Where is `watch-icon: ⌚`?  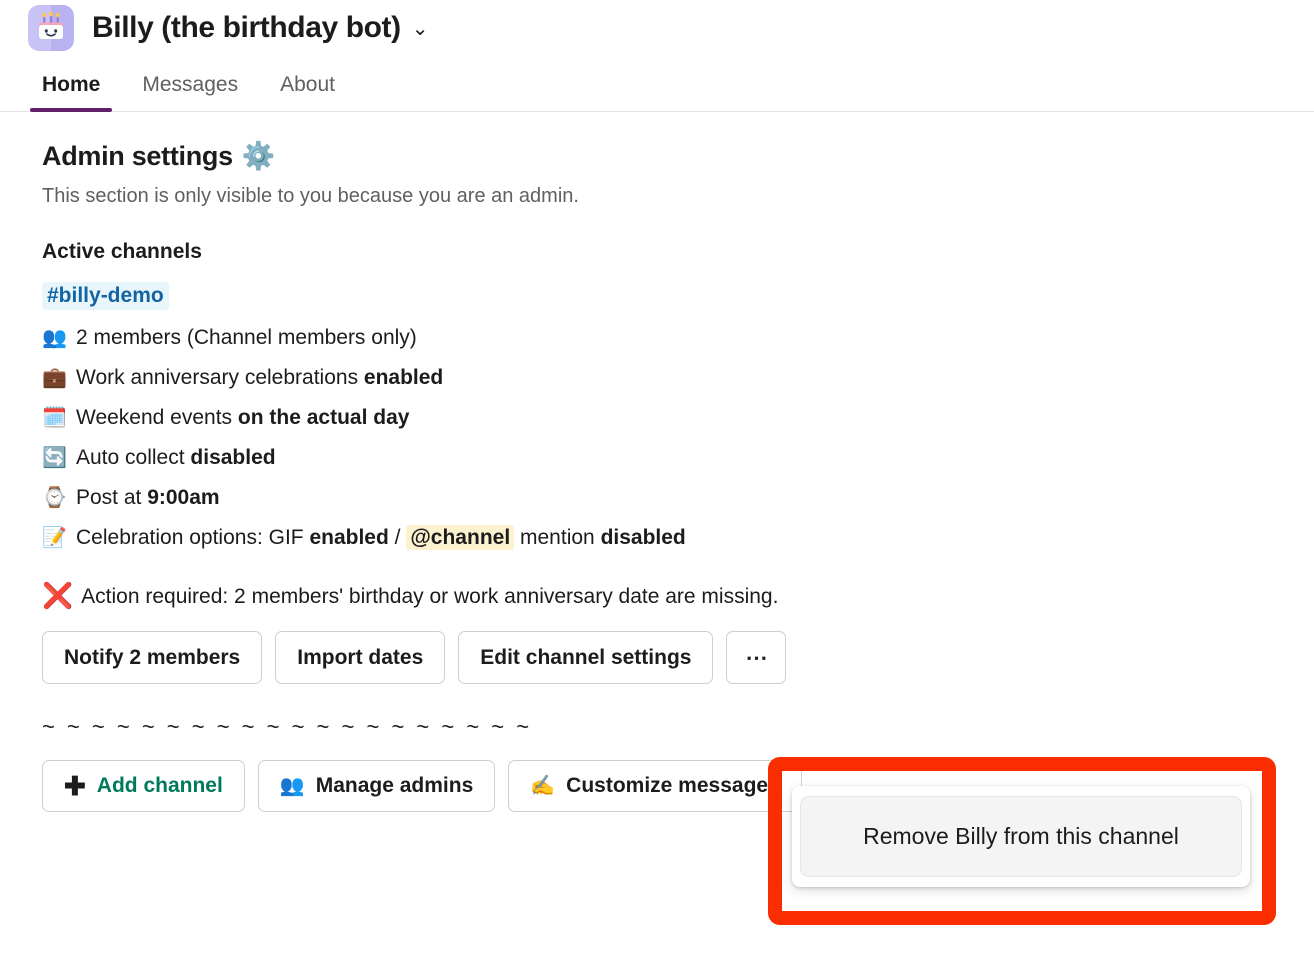 watch-icon: ⌚ is located at coordinates (54, 498).